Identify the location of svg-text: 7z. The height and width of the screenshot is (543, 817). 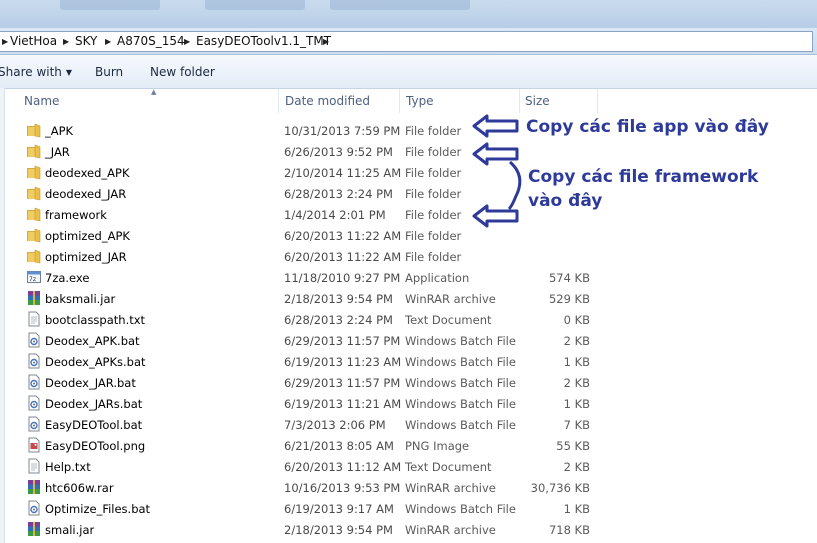
(32, 279).